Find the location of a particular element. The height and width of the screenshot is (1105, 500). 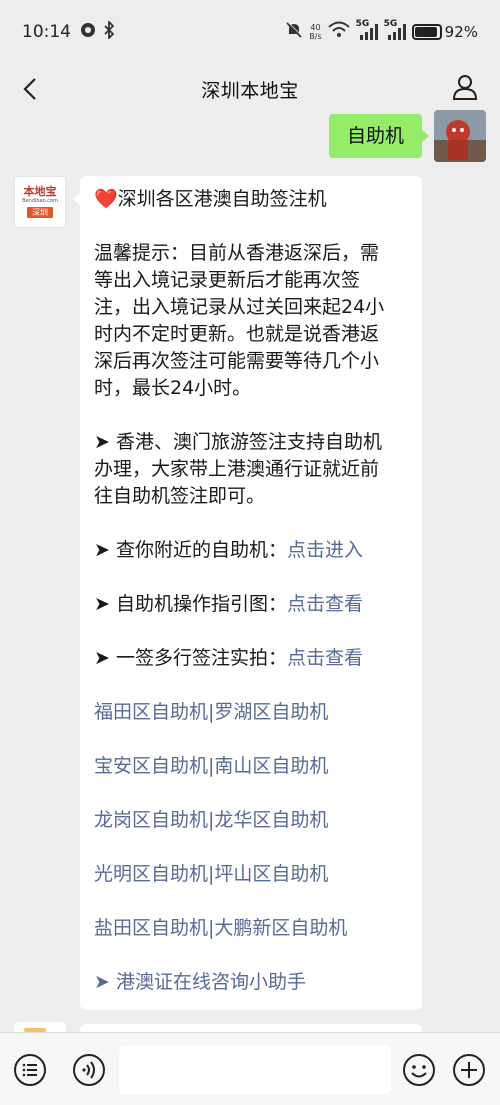

battery-fill is located at coordinates (425, 32).